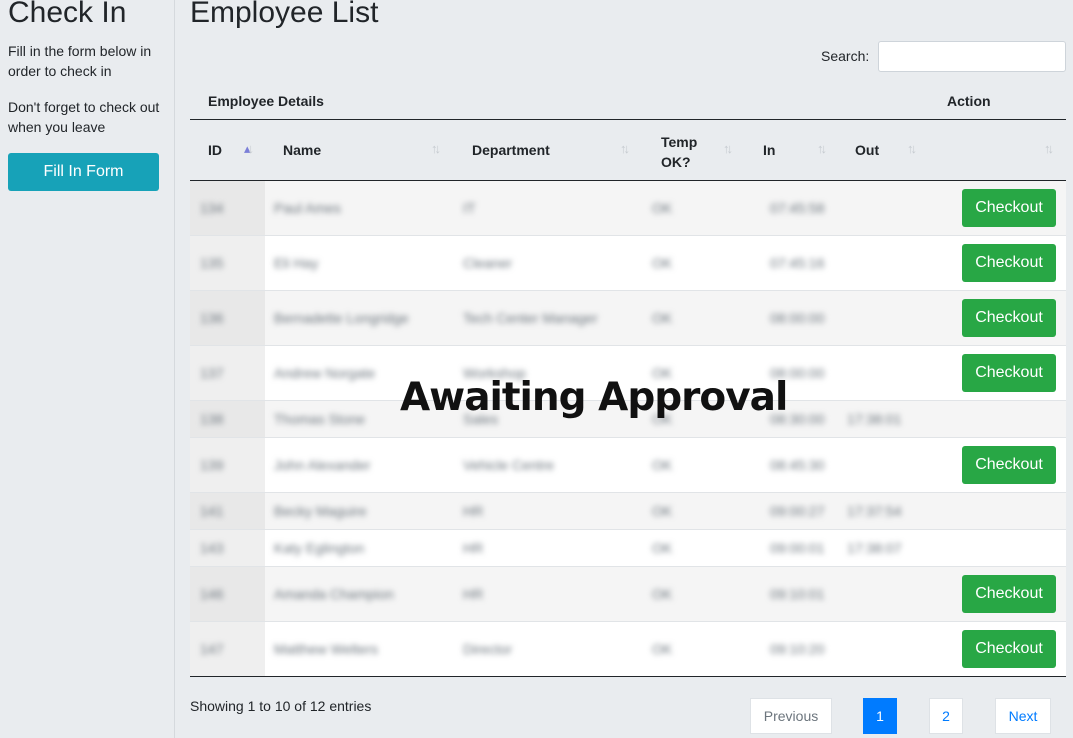 The width and height of the screenshot is (1073, 738). Describe the element at coordinates (334, 594) in the screenshot. I see `cell-name: Amanda Champion` at that location.